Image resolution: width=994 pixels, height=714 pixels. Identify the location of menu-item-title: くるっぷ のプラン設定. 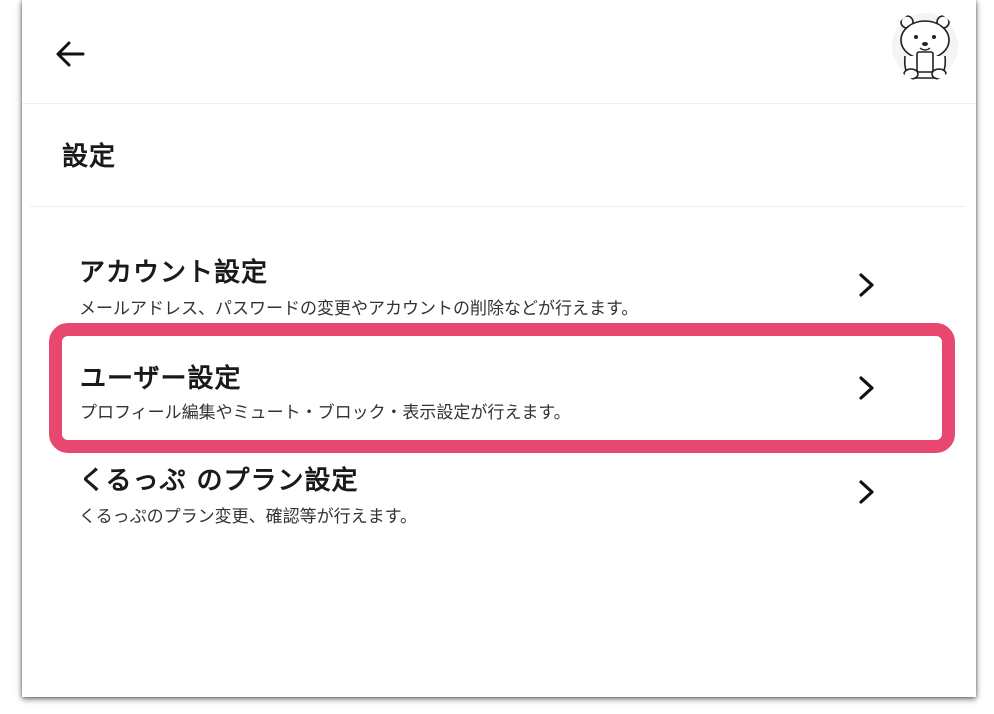
(219, 481).